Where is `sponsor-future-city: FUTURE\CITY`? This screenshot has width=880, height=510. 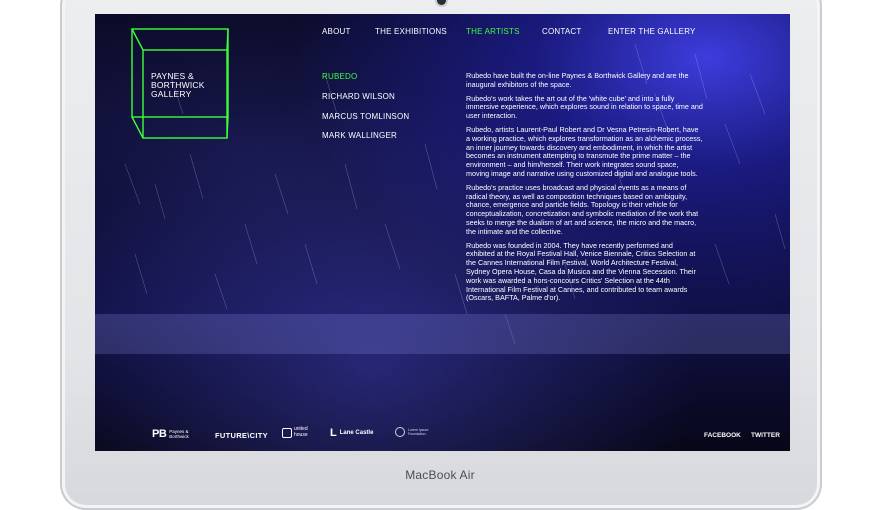 sponsor-future-city: FUTURE\CITY is located at coordinates (241, 435).